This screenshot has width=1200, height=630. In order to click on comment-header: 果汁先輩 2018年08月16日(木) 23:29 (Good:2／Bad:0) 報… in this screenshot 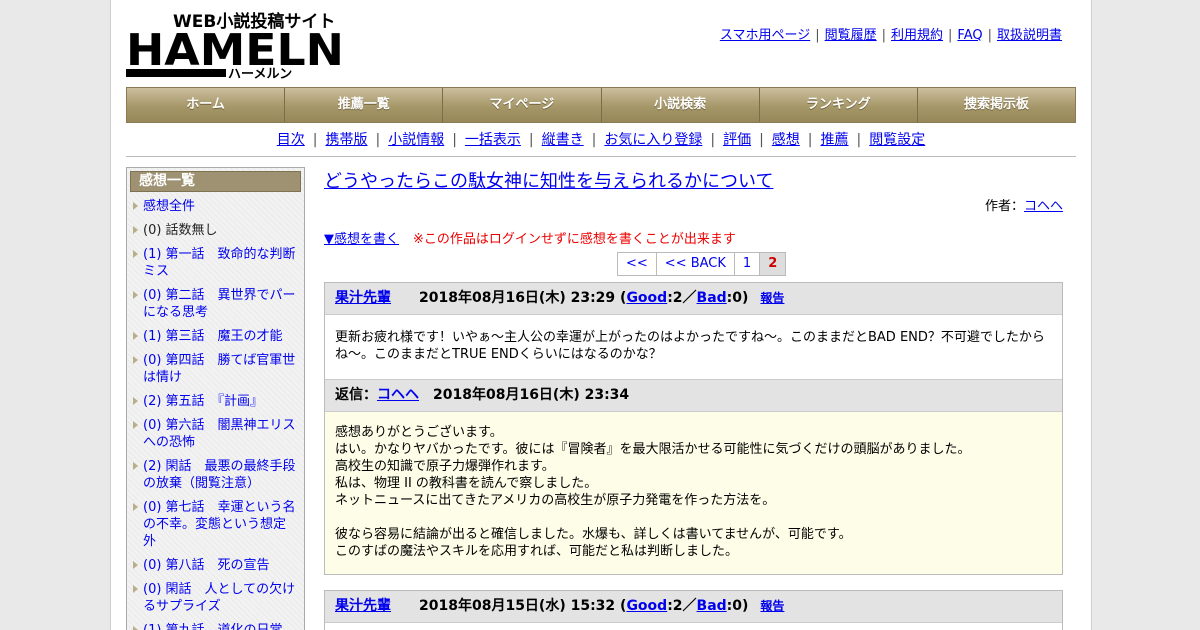, I will do `click(693, 299)`.